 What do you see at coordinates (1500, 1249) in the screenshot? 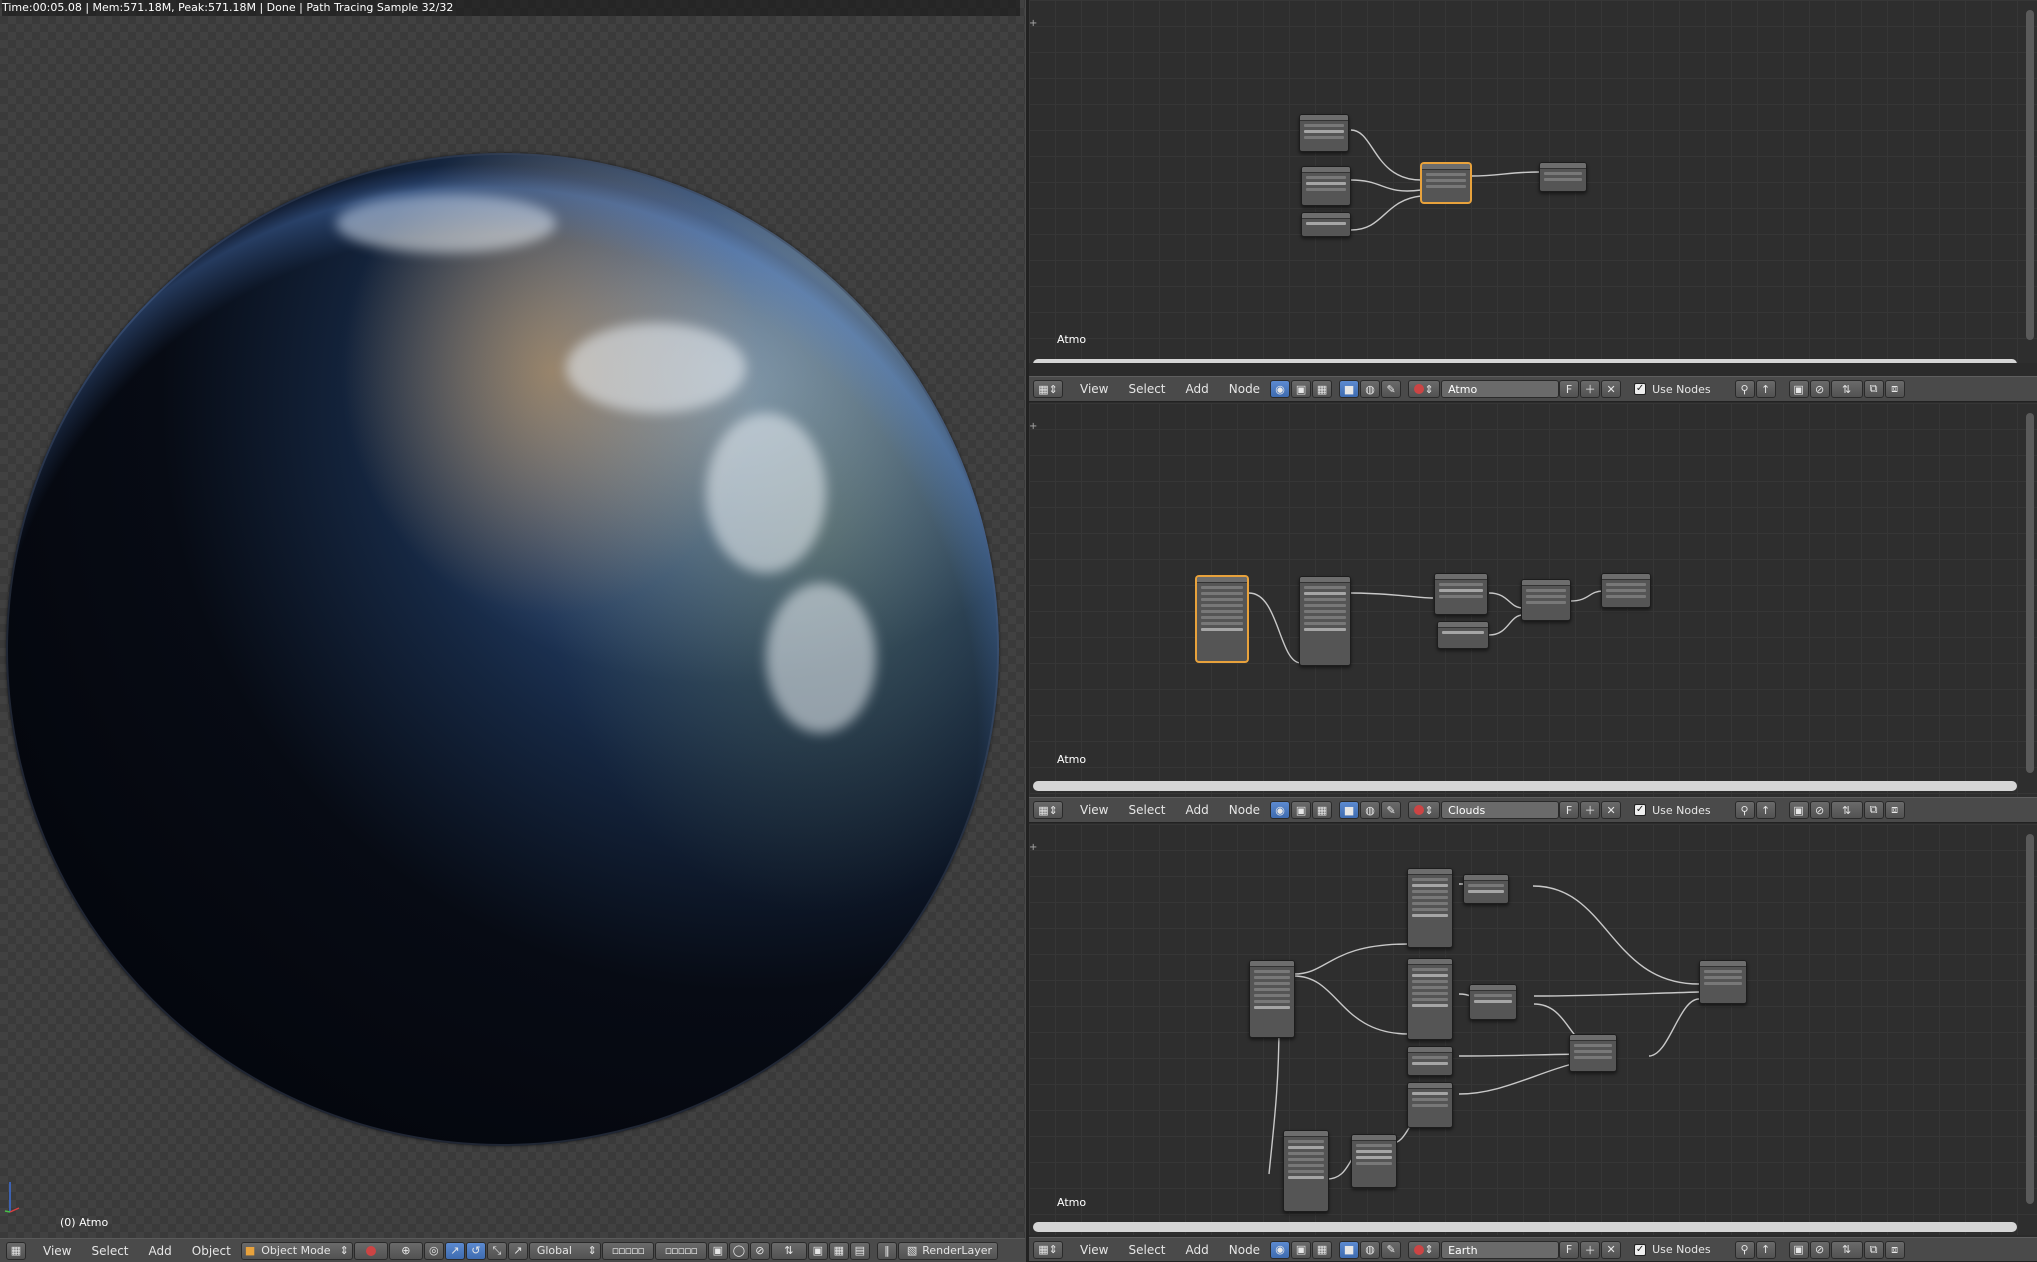
I see `material-name-field: Earth` at bounding box center [1500, 1249].